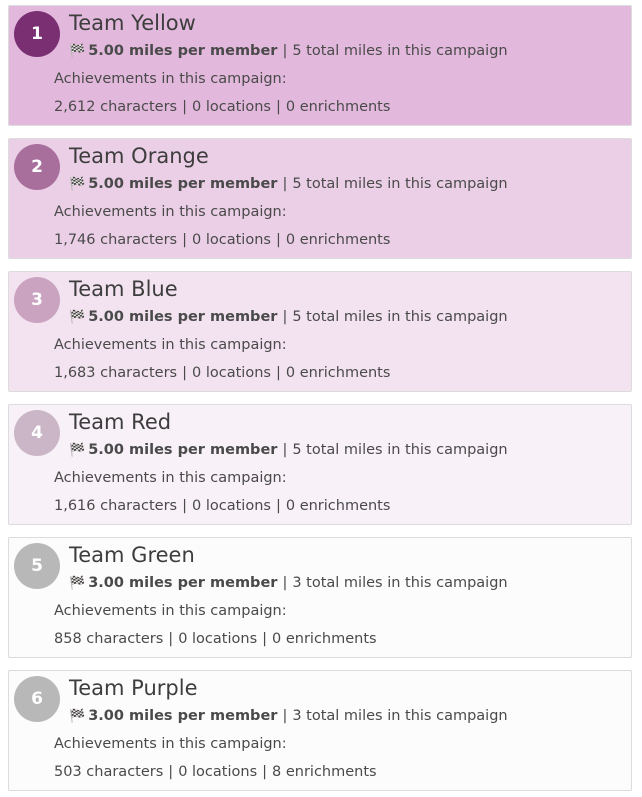  I want to click on enrichments-count: 8 enrichments, so click(324, 772).